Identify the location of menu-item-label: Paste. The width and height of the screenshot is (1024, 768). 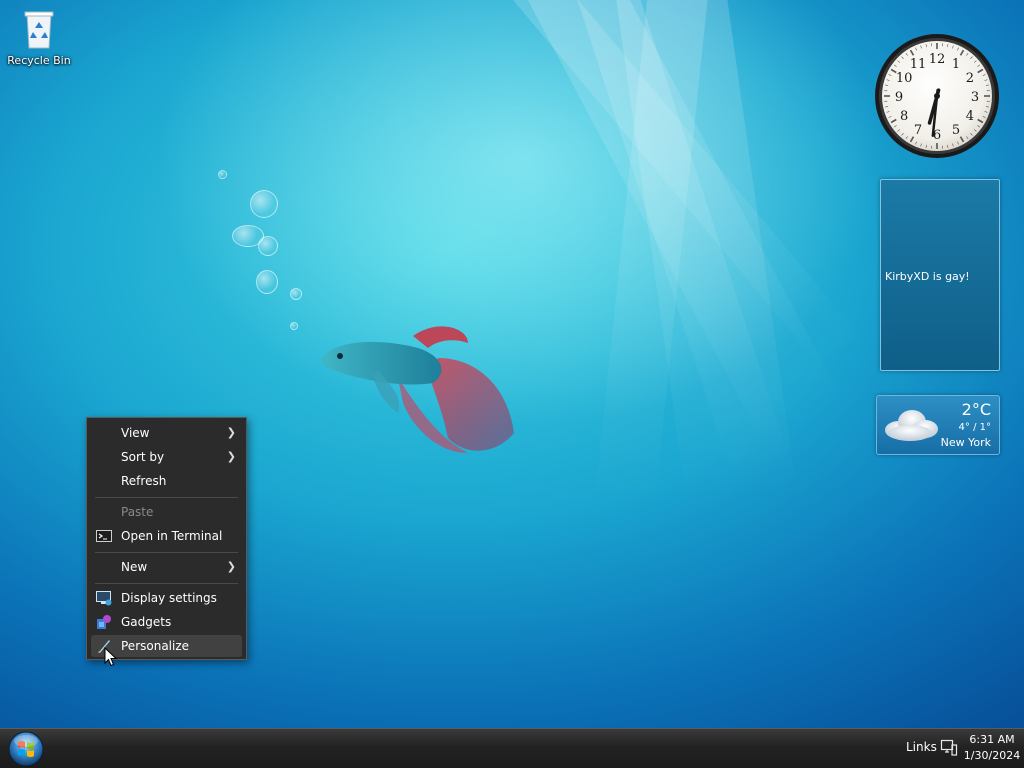
(137, 512).